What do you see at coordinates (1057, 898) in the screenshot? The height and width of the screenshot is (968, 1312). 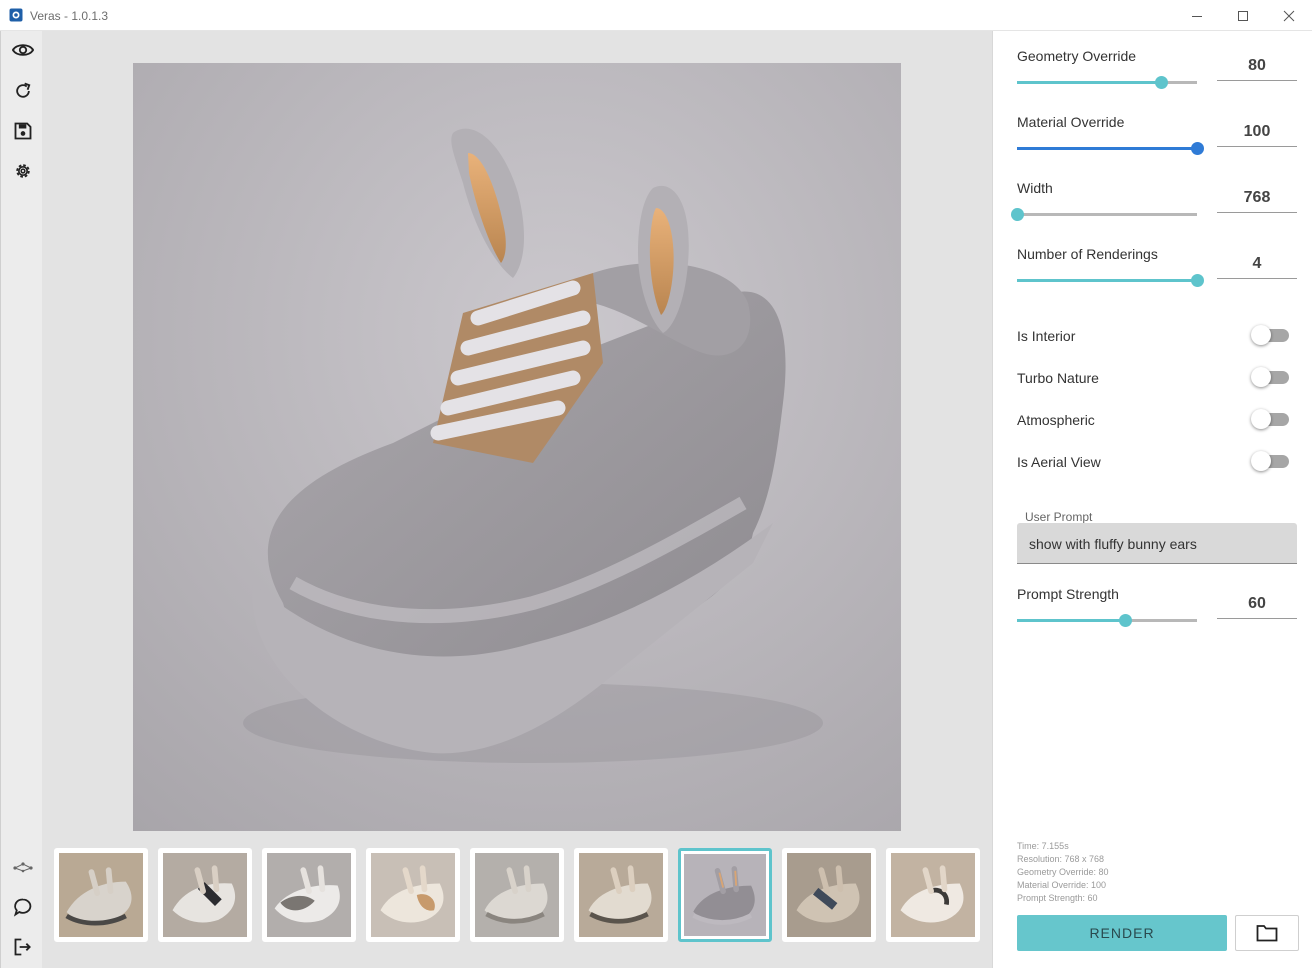 I see `info-strength: Prompt Strength: 60` at bounding box center [1057, 898].